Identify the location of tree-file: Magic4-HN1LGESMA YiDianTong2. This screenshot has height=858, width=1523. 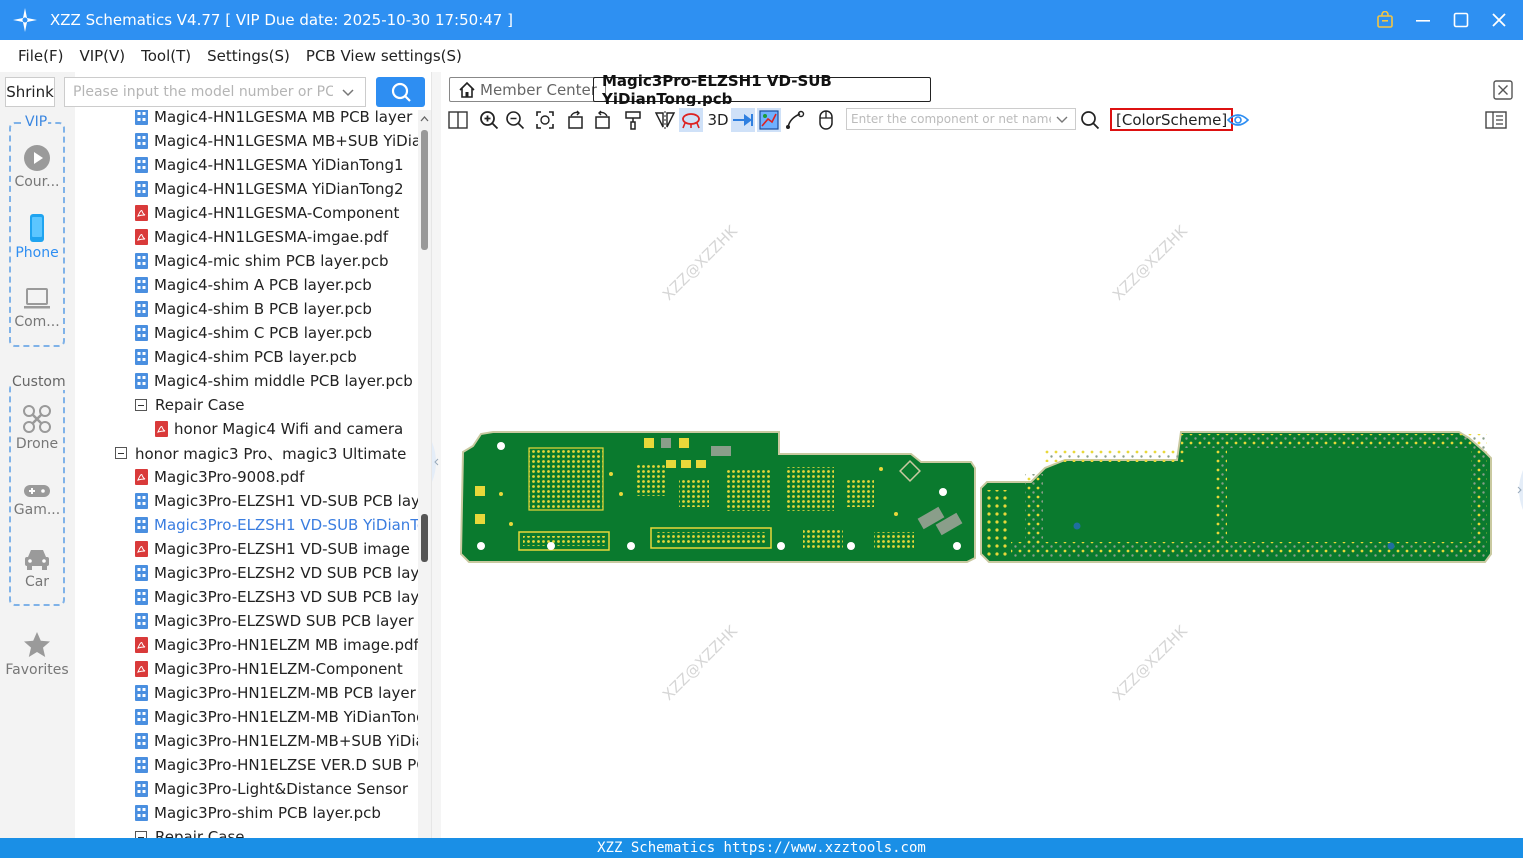
(276, 189).